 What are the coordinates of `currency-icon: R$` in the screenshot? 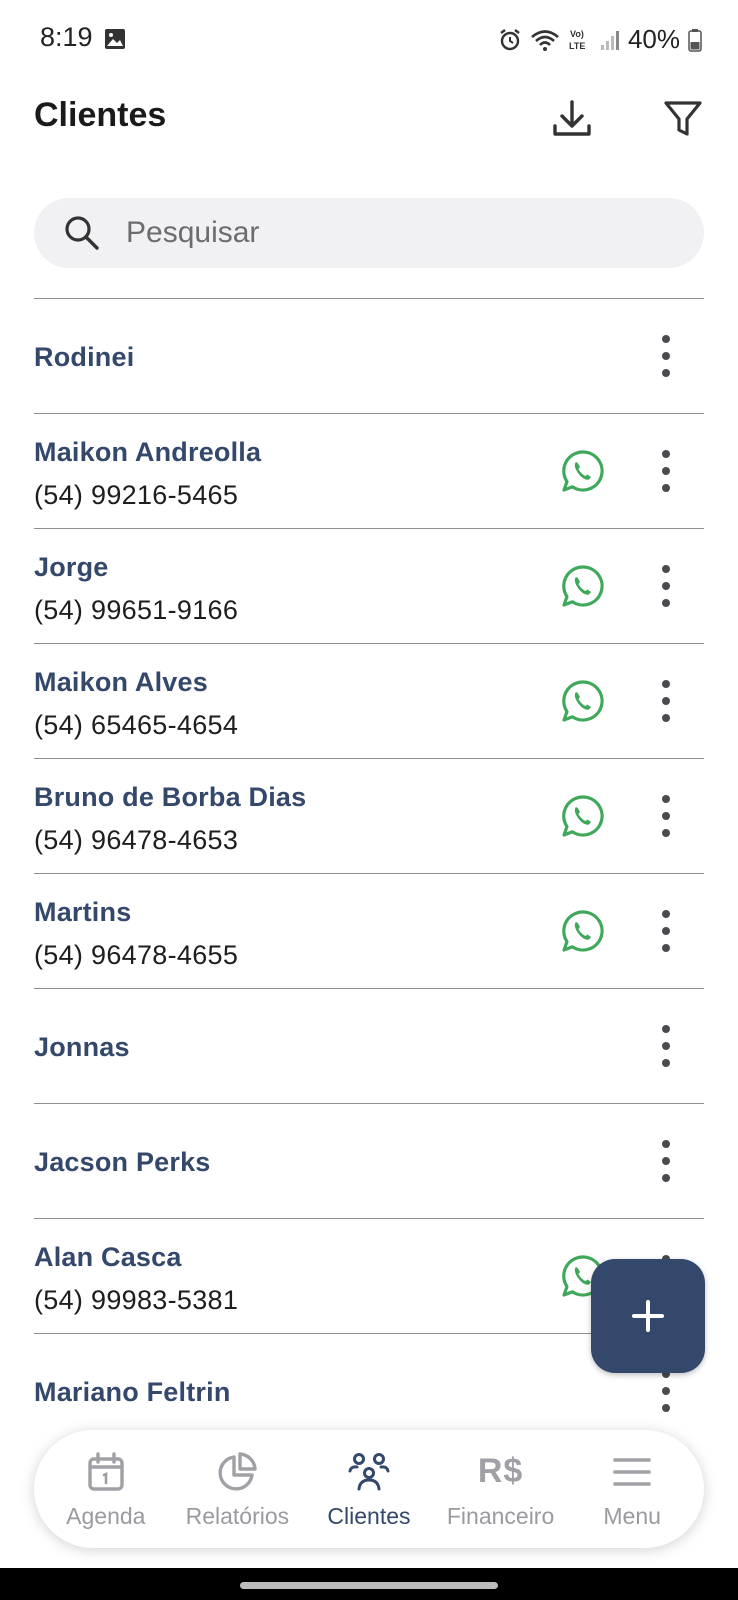 It's located at (500, 1471).